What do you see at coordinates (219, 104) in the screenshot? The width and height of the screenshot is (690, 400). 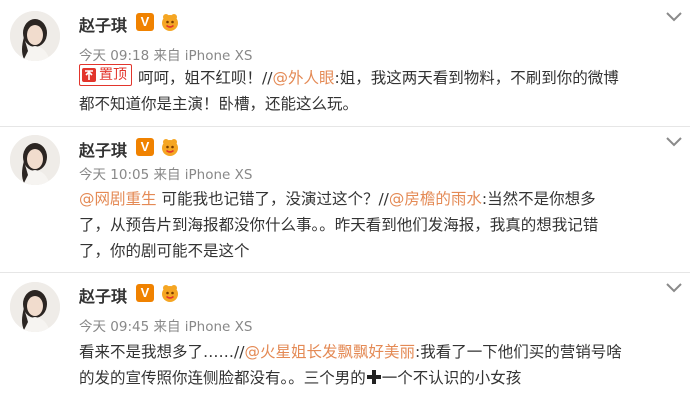 I see `content-text: 都不知道你是主演！卧槽，还能这么玩。` at bounding box center [219, 104].